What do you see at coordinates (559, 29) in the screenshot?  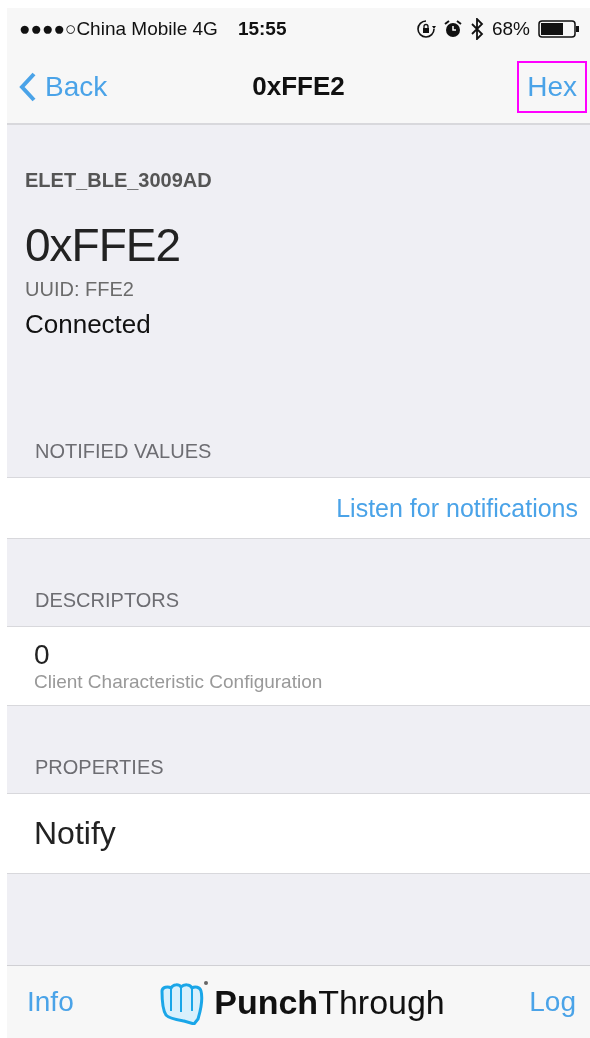 I see `battery-icon` at bounding box center [559, 29].